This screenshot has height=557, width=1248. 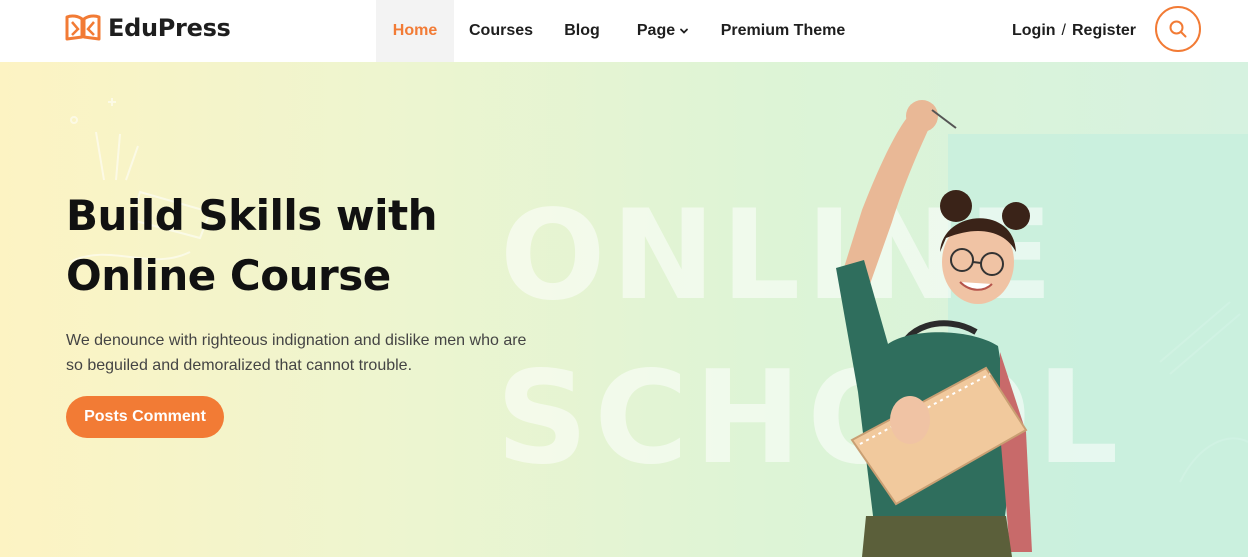 I want to click on posts-comment-button: Posts Comment, so click(x=145, y=417).